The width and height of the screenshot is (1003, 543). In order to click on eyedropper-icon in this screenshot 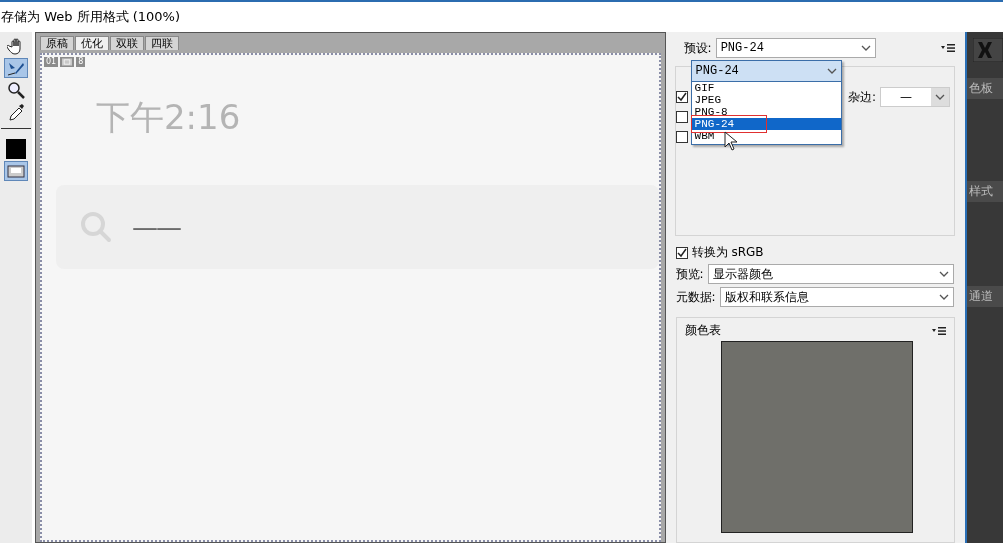, I will do `click(15, 112)`.